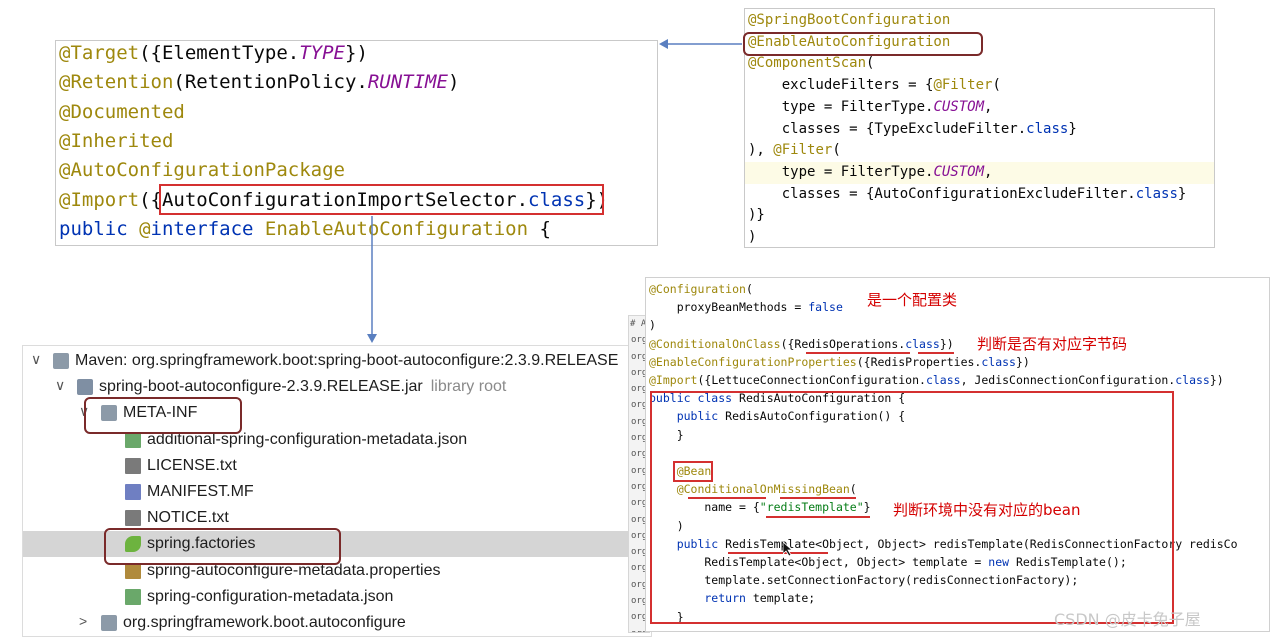 The image size is (1270, 639). What do you see at coordinates (337, 623) in the screenshot?
I see `tree-item: > org.springframework.boot.autoconfigure` at bounding box center [337, 623].